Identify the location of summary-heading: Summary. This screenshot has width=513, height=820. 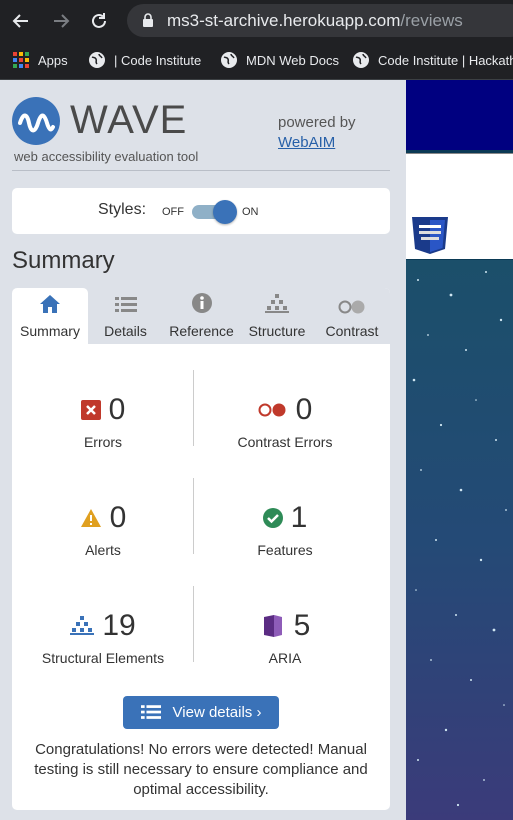
(63, 260).